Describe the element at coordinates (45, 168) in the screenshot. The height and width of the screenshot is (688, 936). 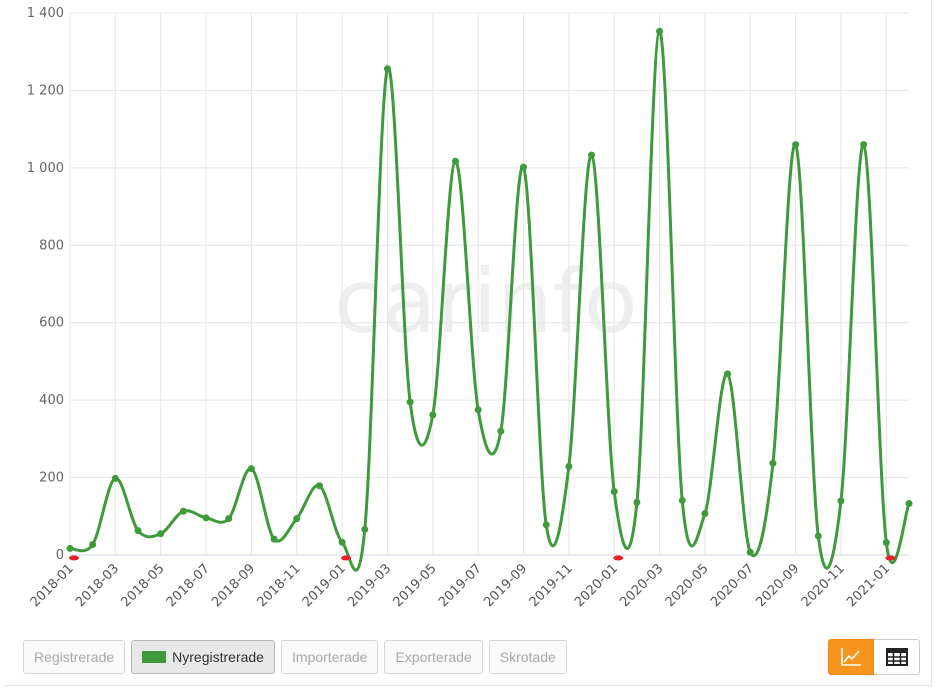
I see `y-tick-label: 1 000` at that location.